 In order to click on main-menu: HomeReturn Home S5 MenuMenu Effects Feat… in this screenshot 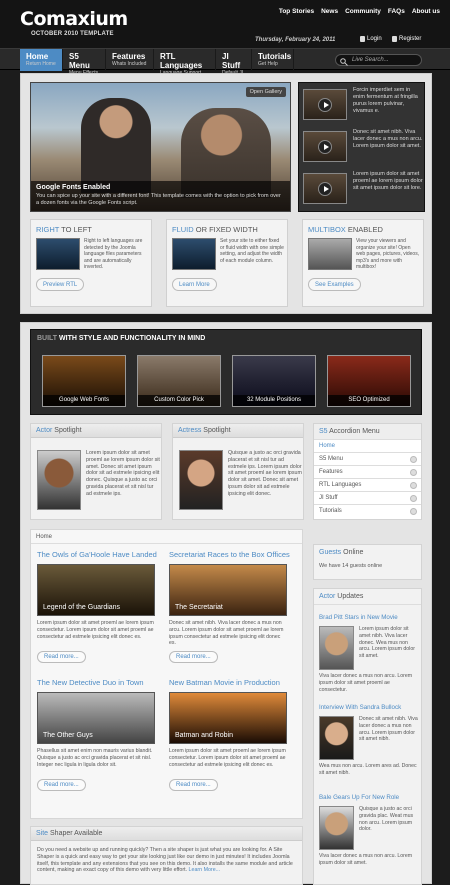, I will do `click(225, 62)`.